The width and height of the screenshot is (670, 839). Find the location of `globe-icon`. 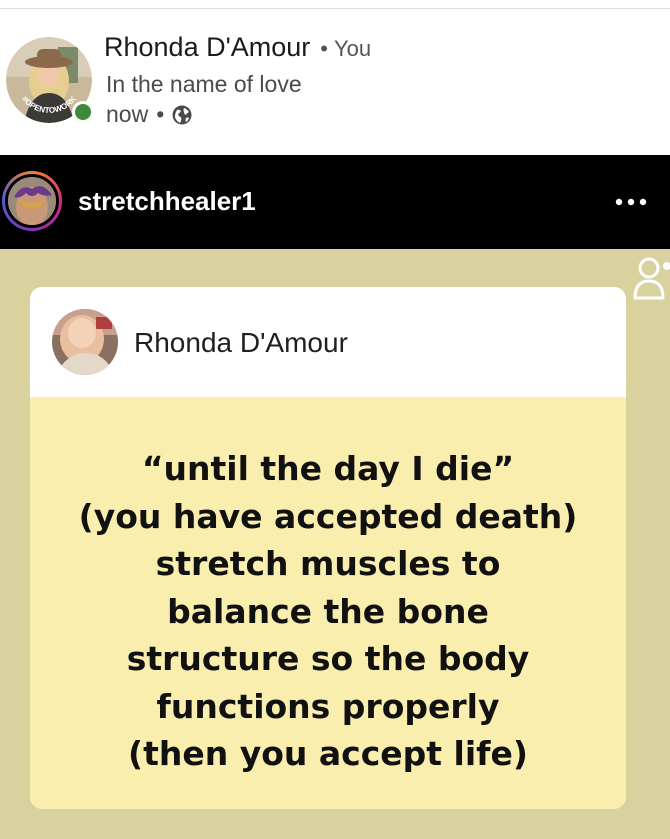

globe-icon is located at coordinates (182, 114).